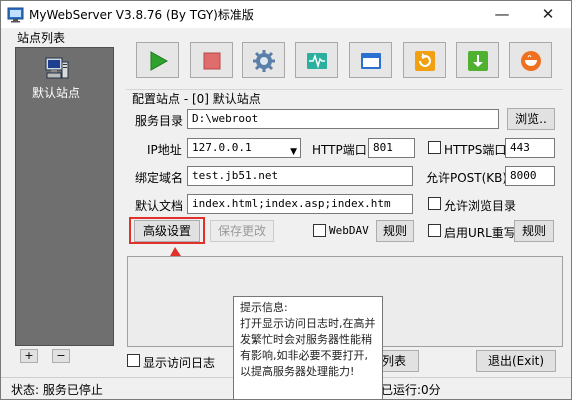 Image resolution: width=572 pixels, height=400 pixels. What do you see at coordinates (159, 206) in the screenshot?
I see `default-doc-label: 默认文档` at bounding box center [159, 206].